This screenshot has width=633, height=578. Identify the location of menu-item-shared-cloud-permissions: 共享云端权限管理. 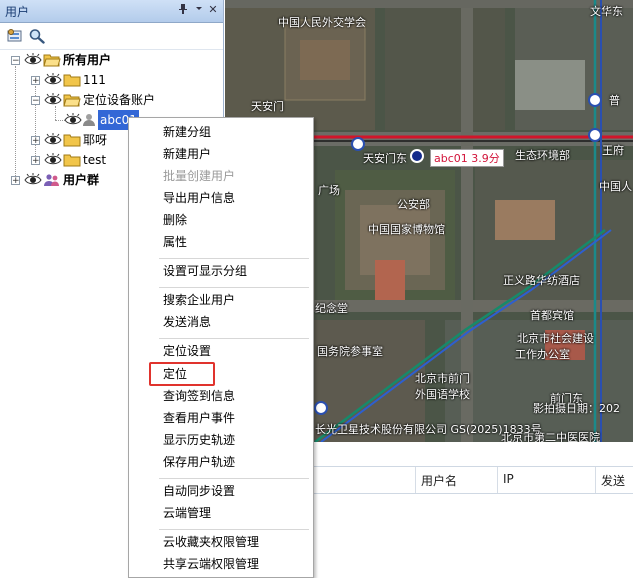
(211, 564).